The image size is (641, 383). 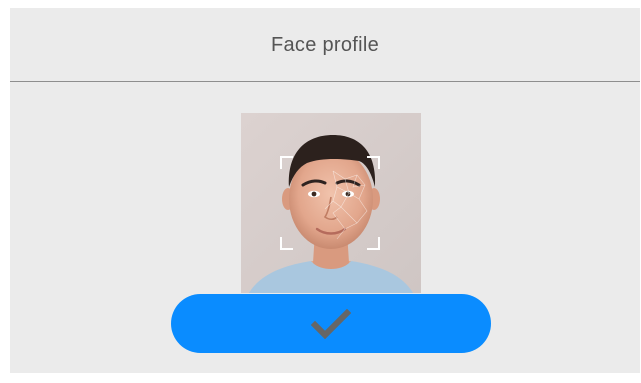 What do you see at coordinates (331, 203) in the screenshot?
I see `face-photo` at bounding box center [331, 203].